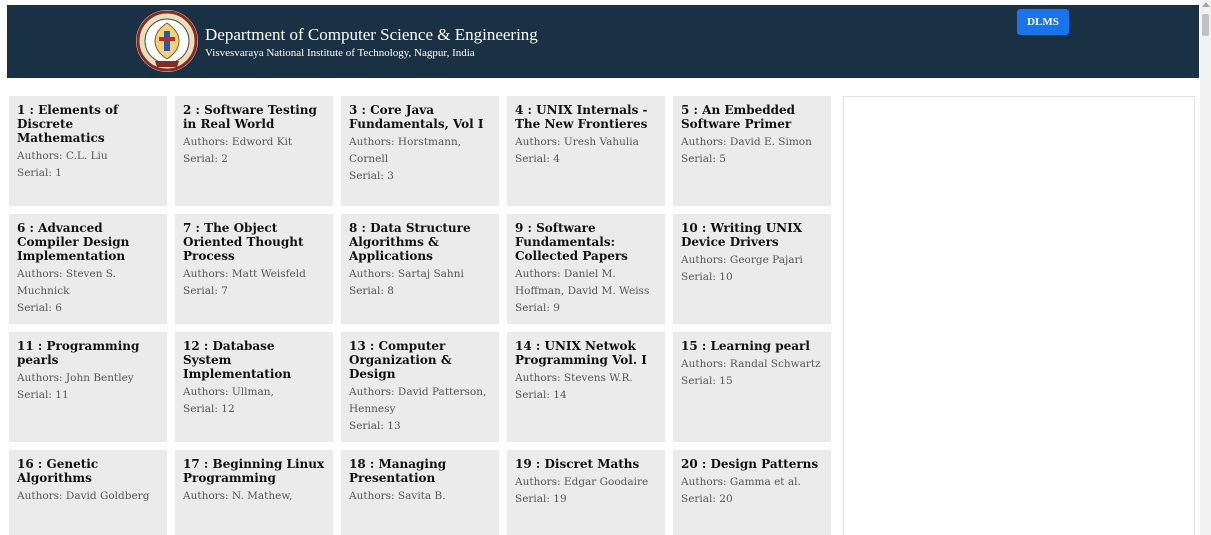 The image size is (1211, 535). I want to click on book-authors: Authors: Matt Weisfeld, so click(244, 274).